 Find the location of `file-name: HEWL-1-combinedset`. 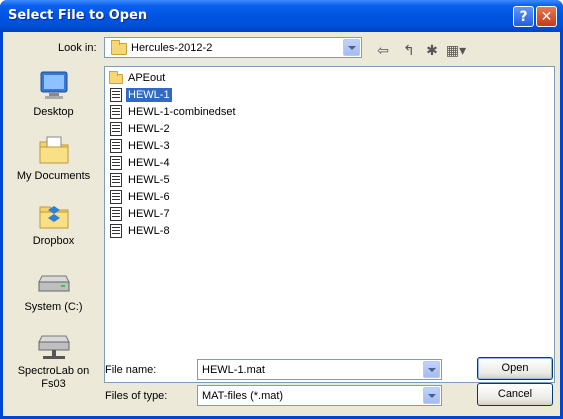

file-name: HEWL-1-combinedset is located at coordinates (182, 112).